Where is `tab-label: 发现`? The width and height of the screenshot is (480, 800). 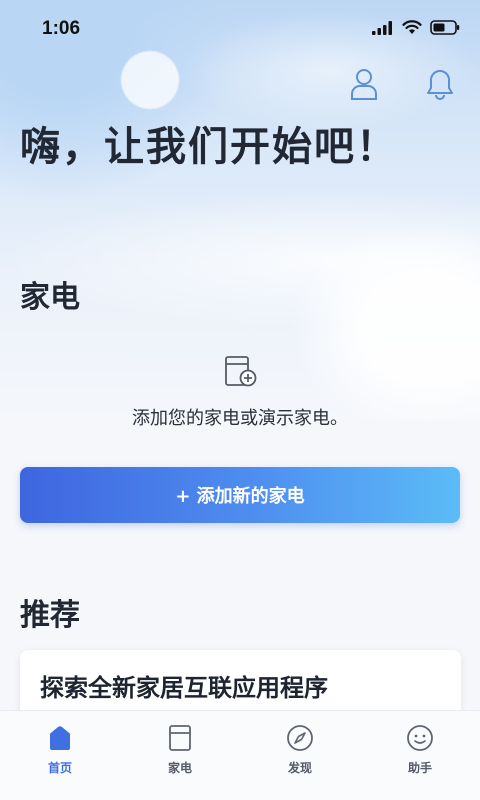 tab-label: 发现 is located at coordinates (299, 768).